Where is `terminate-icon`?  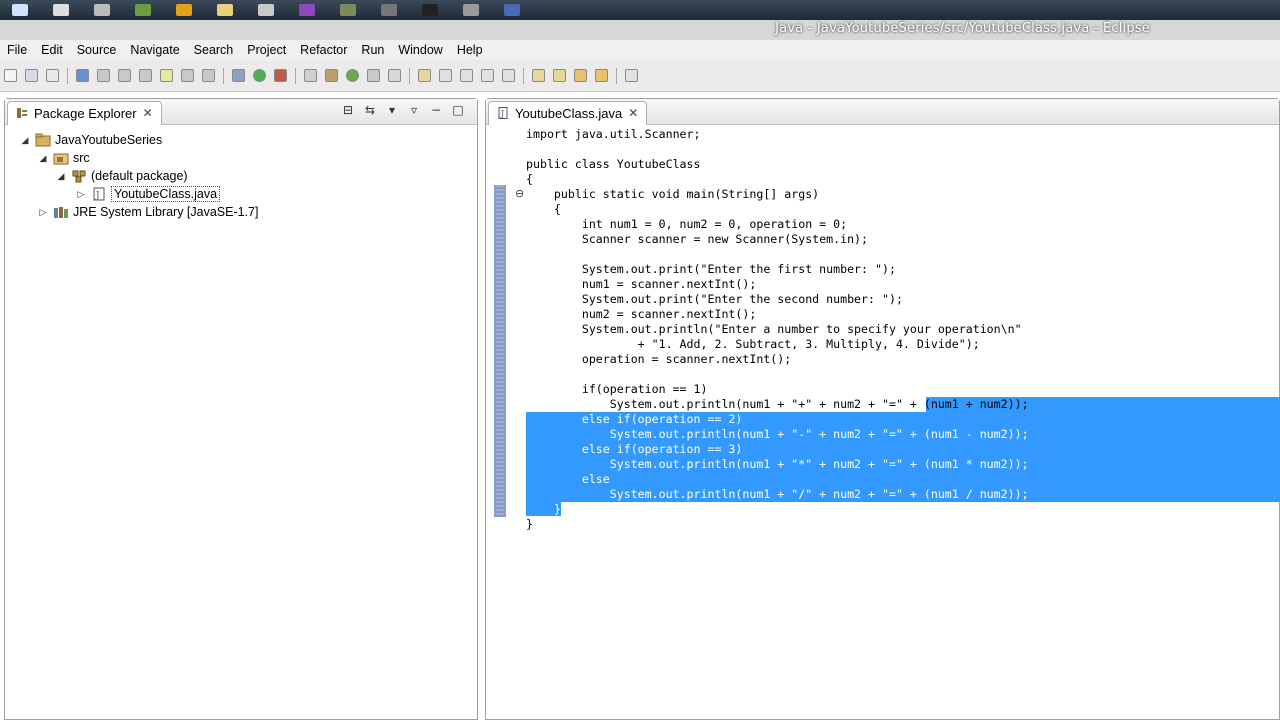
terminate-icon is located at coordinates (145, 75).